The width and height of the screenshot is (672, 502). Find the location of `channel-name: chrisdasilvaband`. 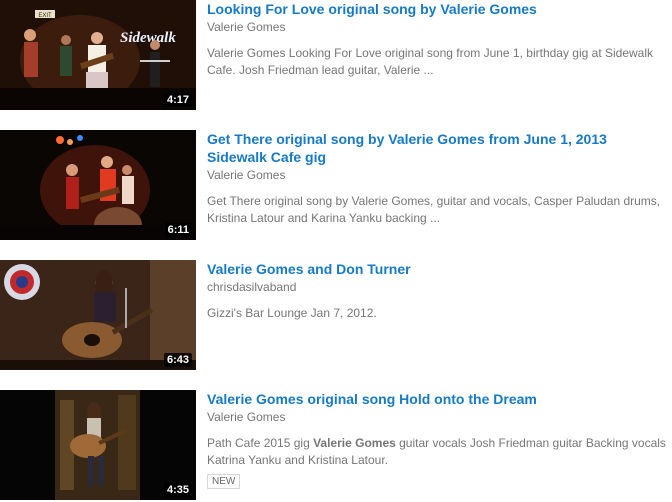

channel-name: chrisdasilvaband is located at coordinates (438, 287).